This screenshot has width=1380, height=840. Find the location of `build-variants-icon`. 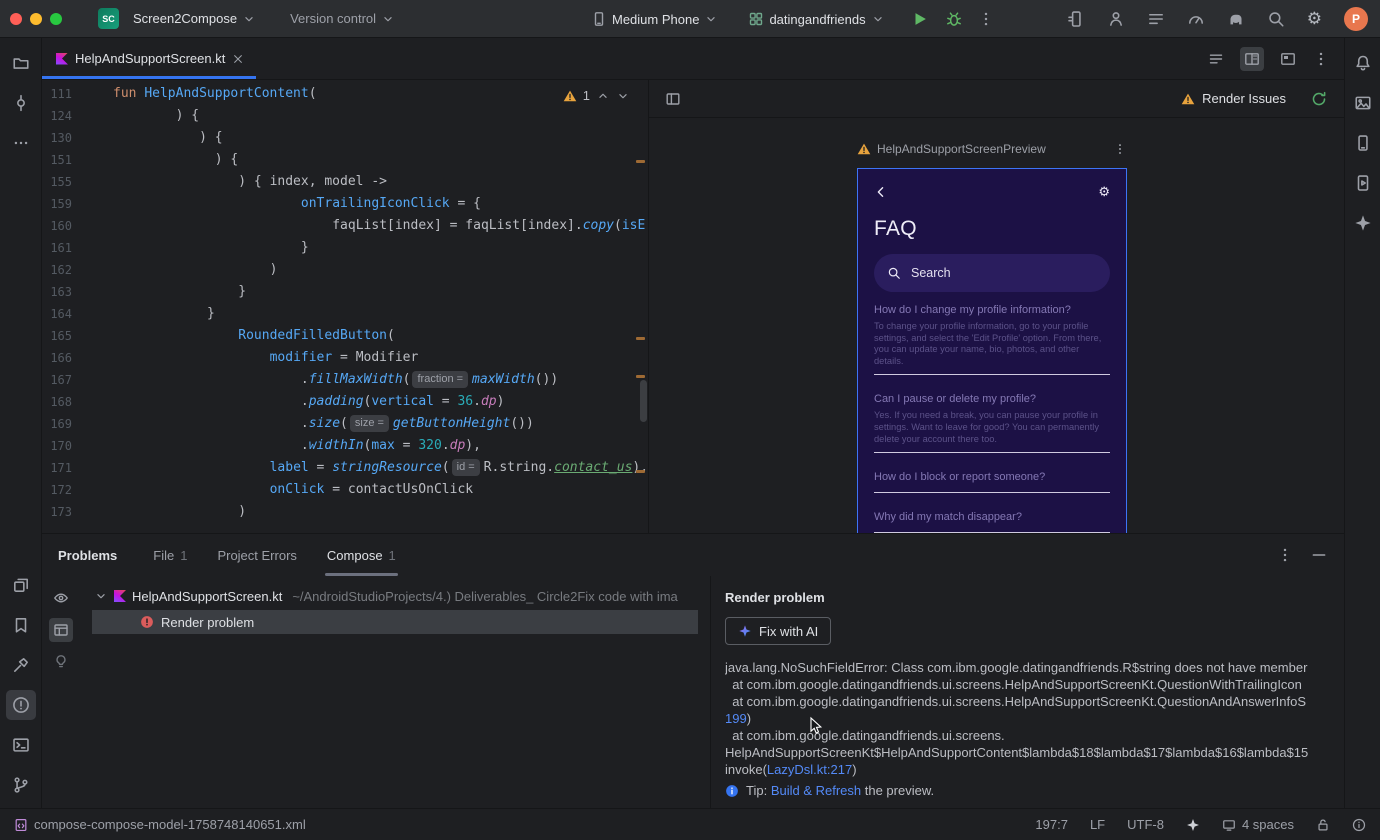

build-variants-icon is located at coordinates (21, 585).